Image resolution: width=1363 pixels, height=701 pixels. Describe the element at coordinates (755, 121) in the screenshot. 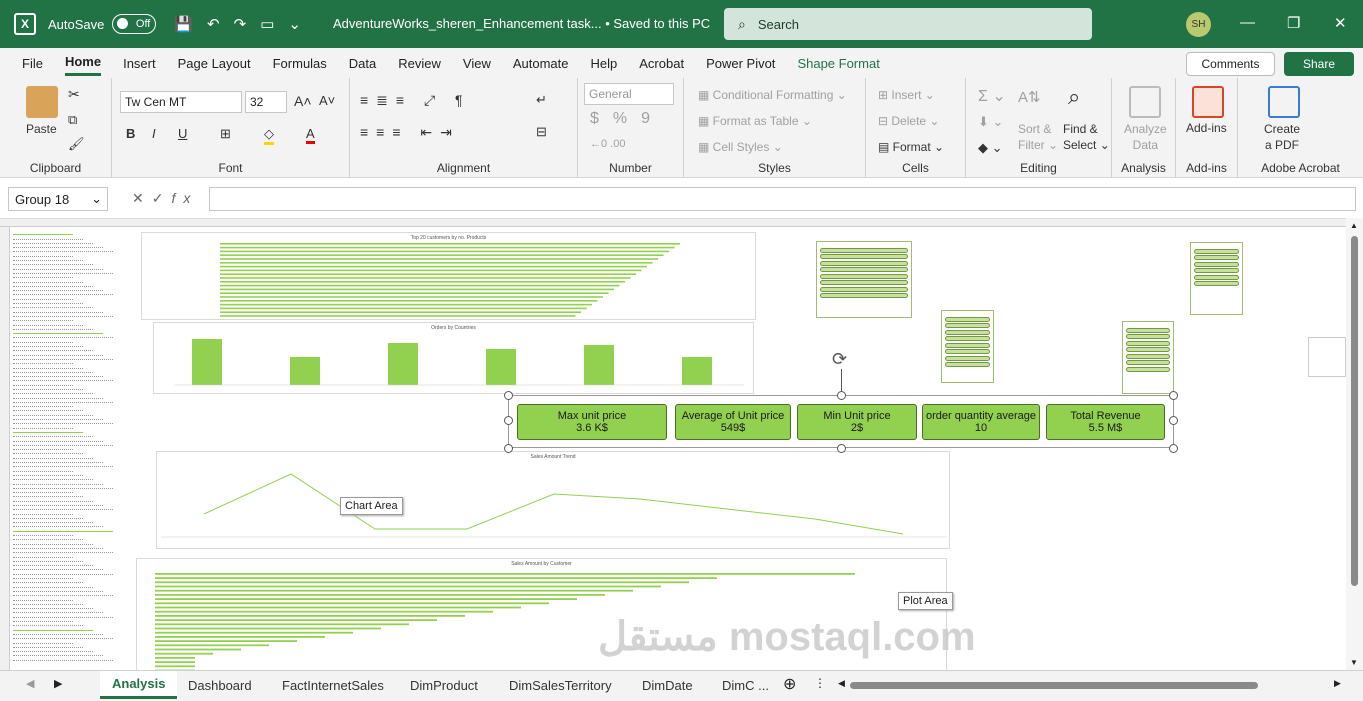

I see `format-as-table-button: ▦ Format as Table ⌄` at that location.